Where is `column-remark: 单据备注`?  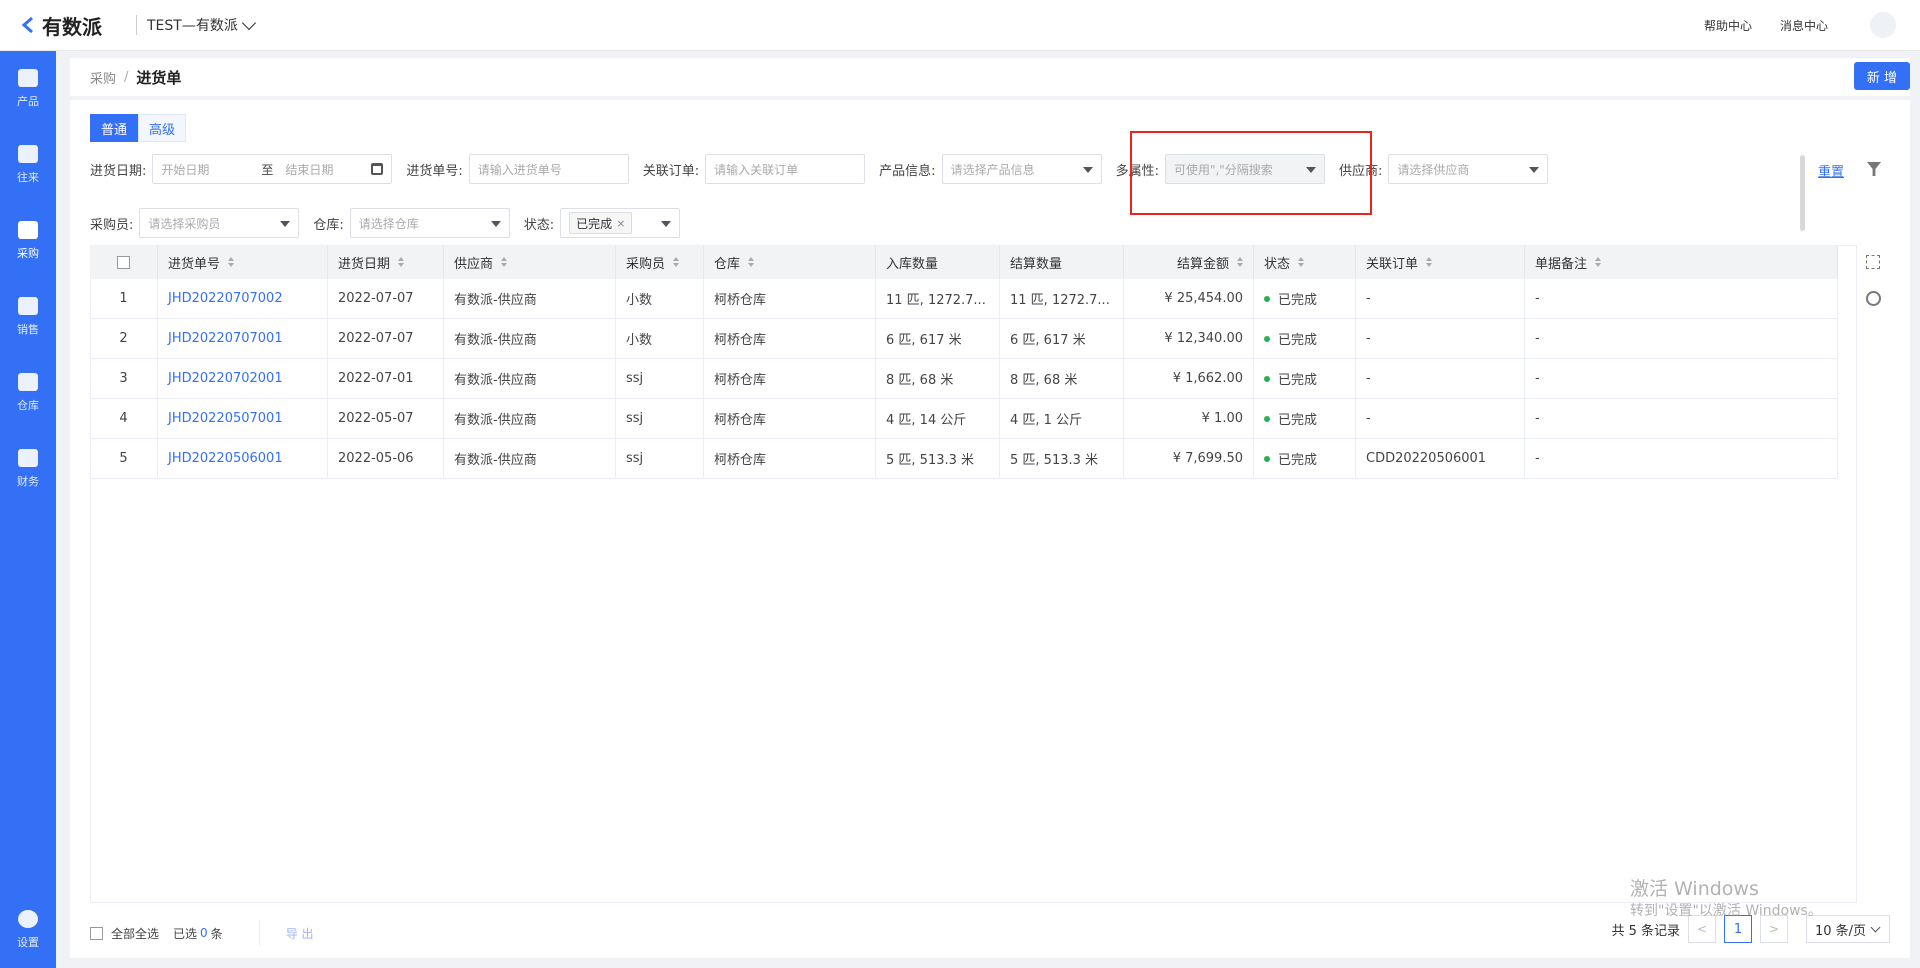 column-remark: 单据备注 is located at coordinates (1681, 262).